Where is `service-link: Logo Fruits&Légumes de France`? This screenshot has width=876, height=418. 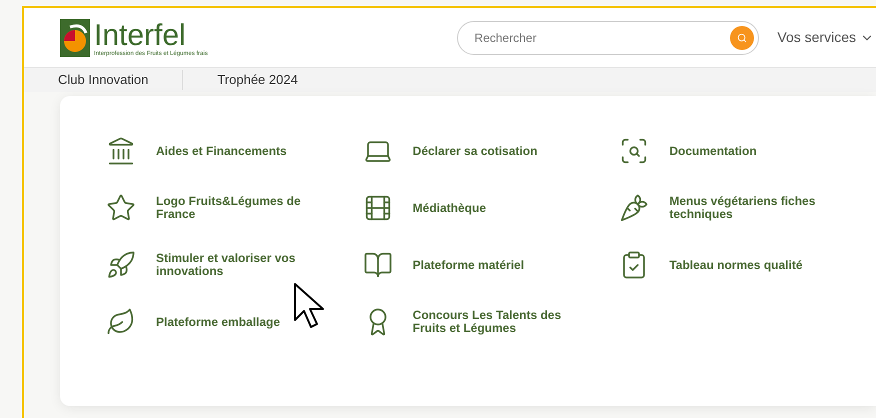 service-link: Logo Fruits&Légumes de France is located at coordinates (234, 208).